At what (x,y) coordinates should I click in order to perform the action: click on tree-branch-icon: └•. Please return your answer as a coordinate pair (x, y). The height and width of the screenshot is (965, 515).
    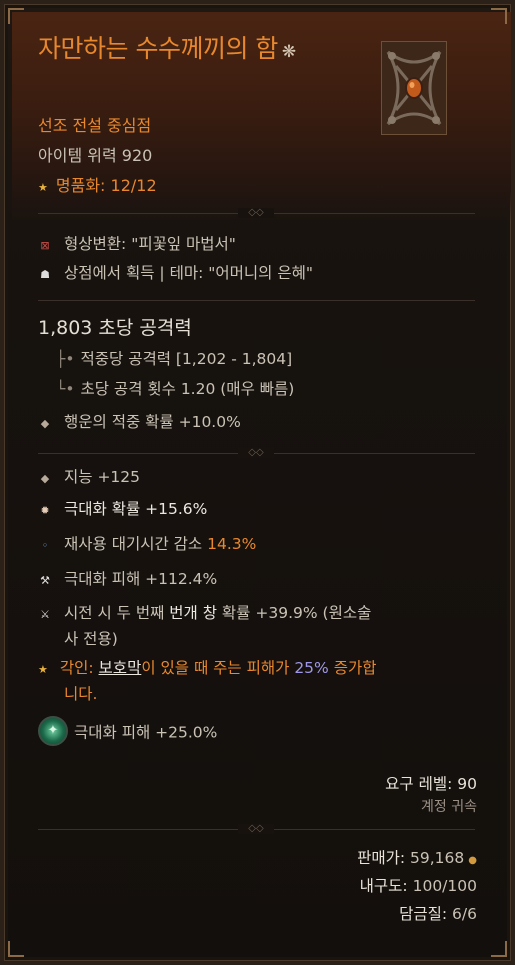
    Looking at the image, I should click on (65, 389).